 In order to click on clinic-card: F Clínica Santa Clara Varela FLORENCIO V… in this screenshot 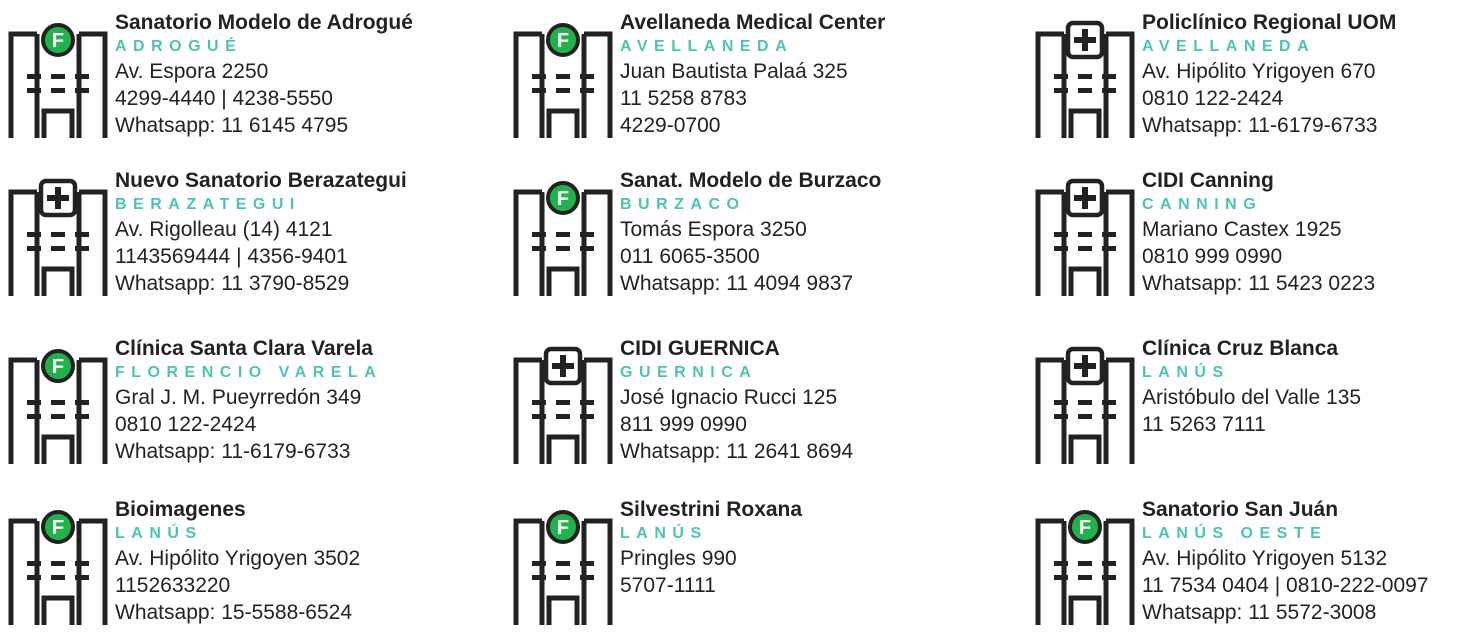, I will do `click(243, 406)`.